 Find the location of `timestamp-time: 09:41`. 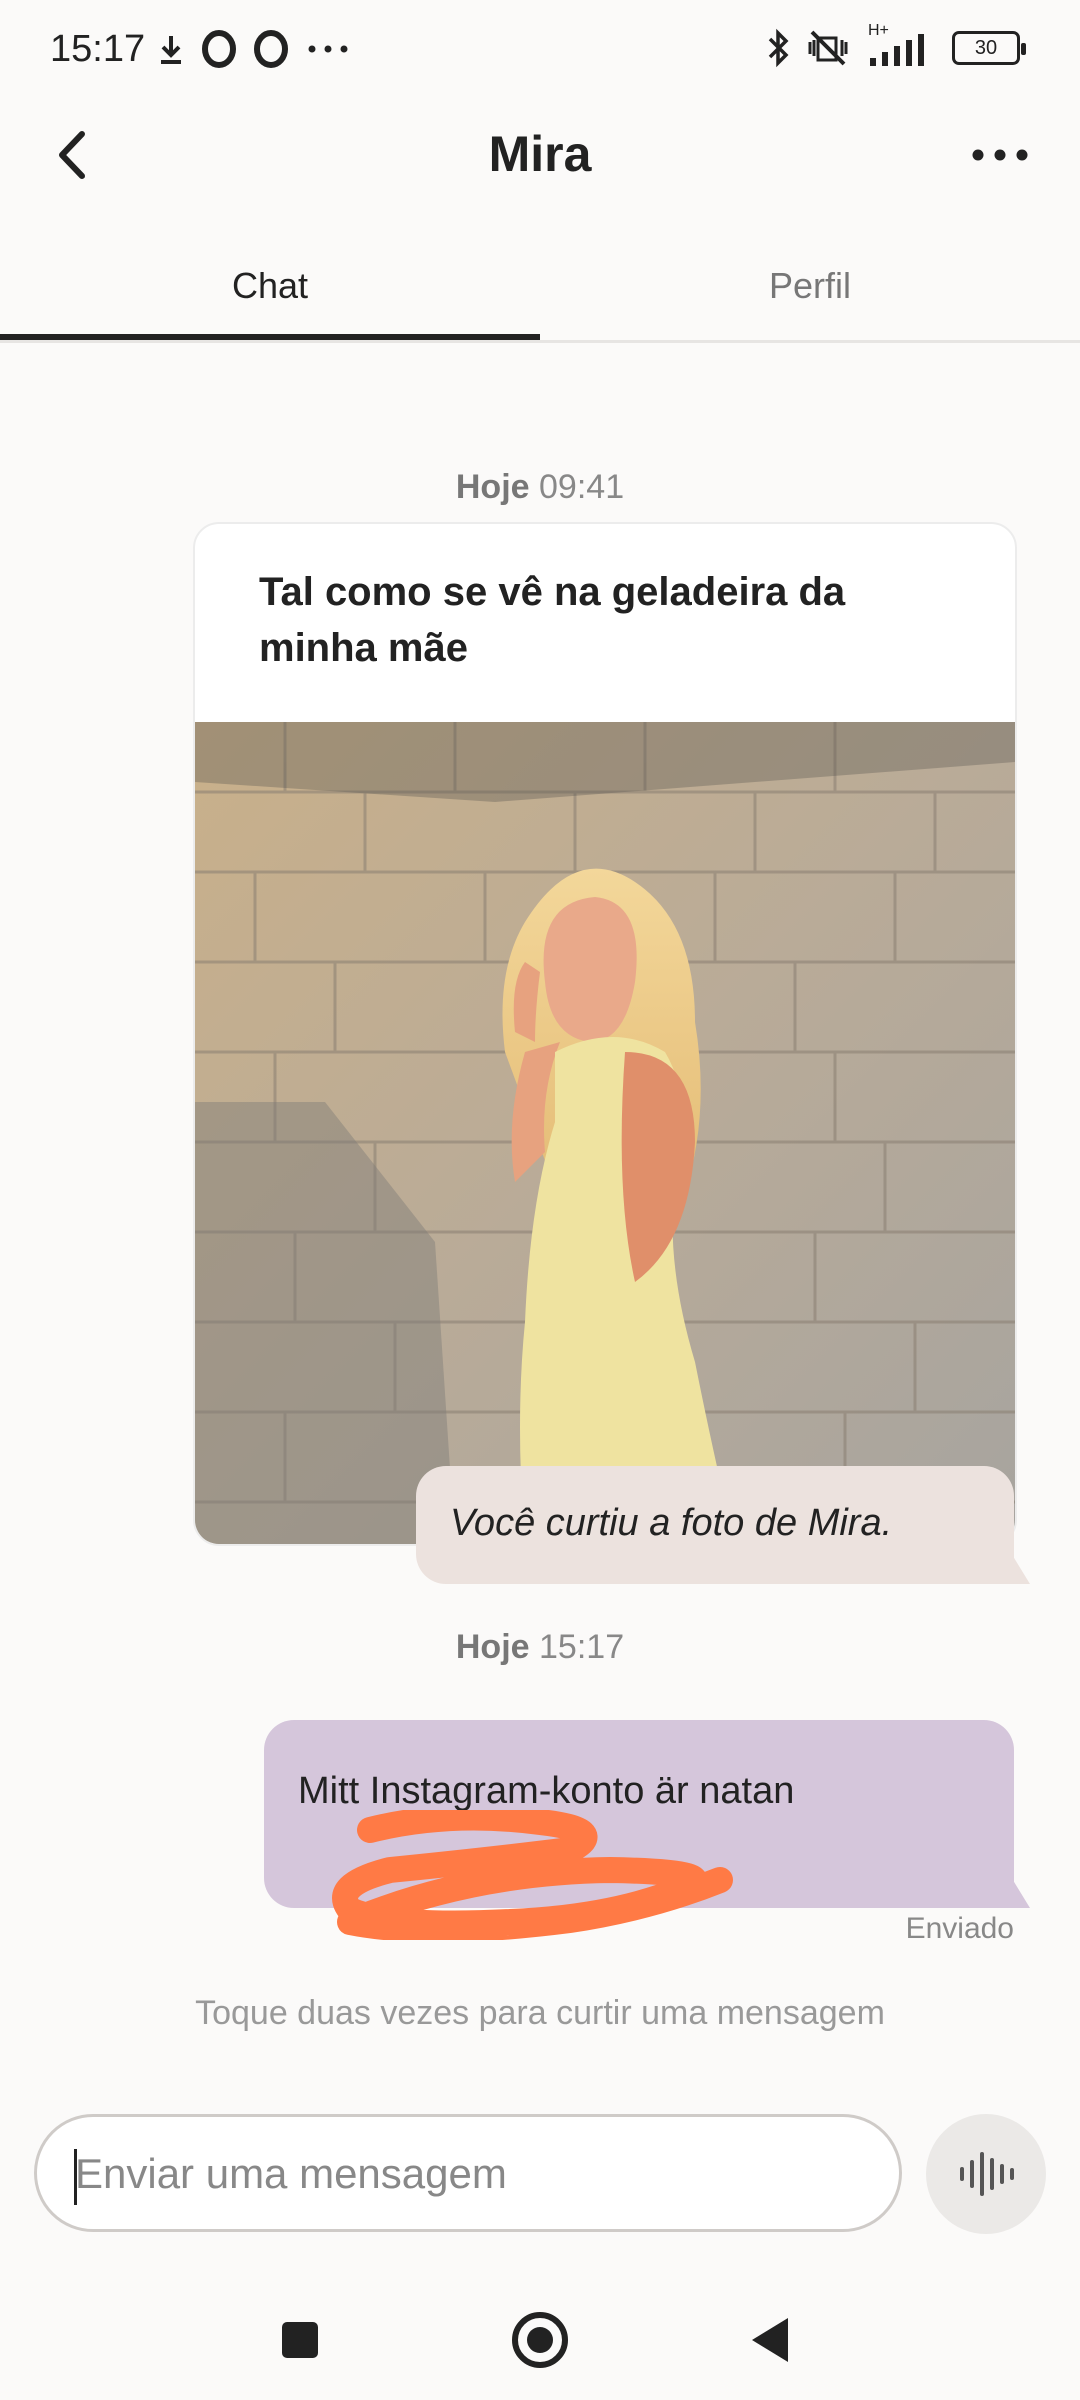

timestamp-time: 09:41 is located at coordinates (582, 487).